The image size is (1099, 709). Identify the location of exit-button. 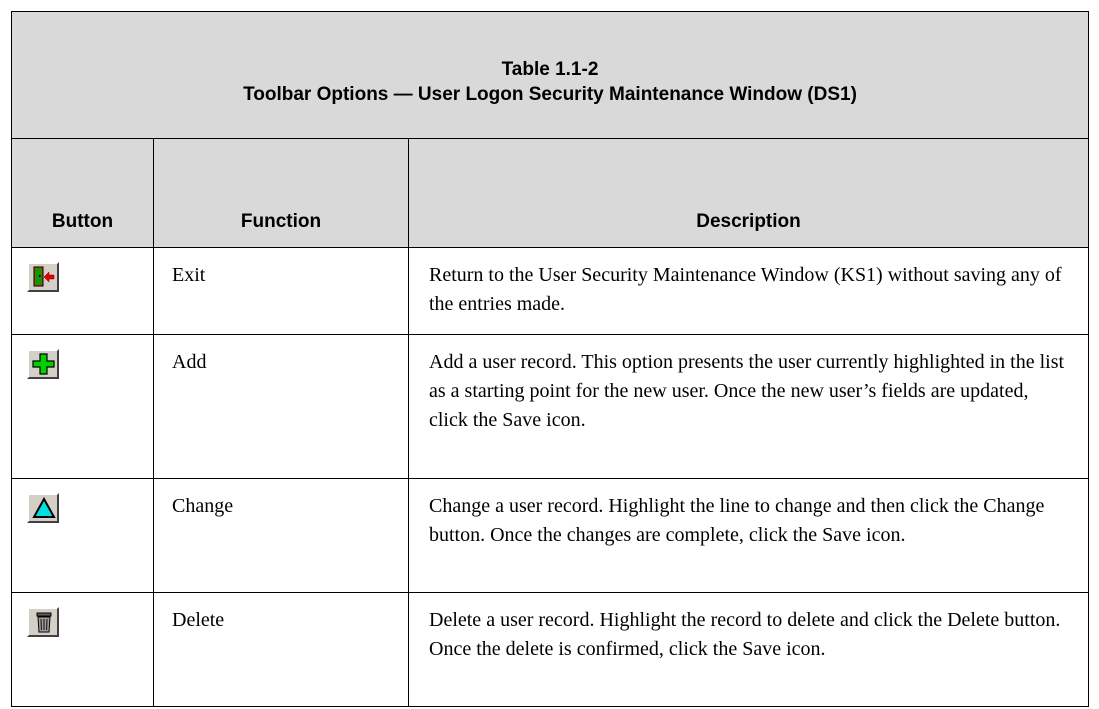
(43, 277).